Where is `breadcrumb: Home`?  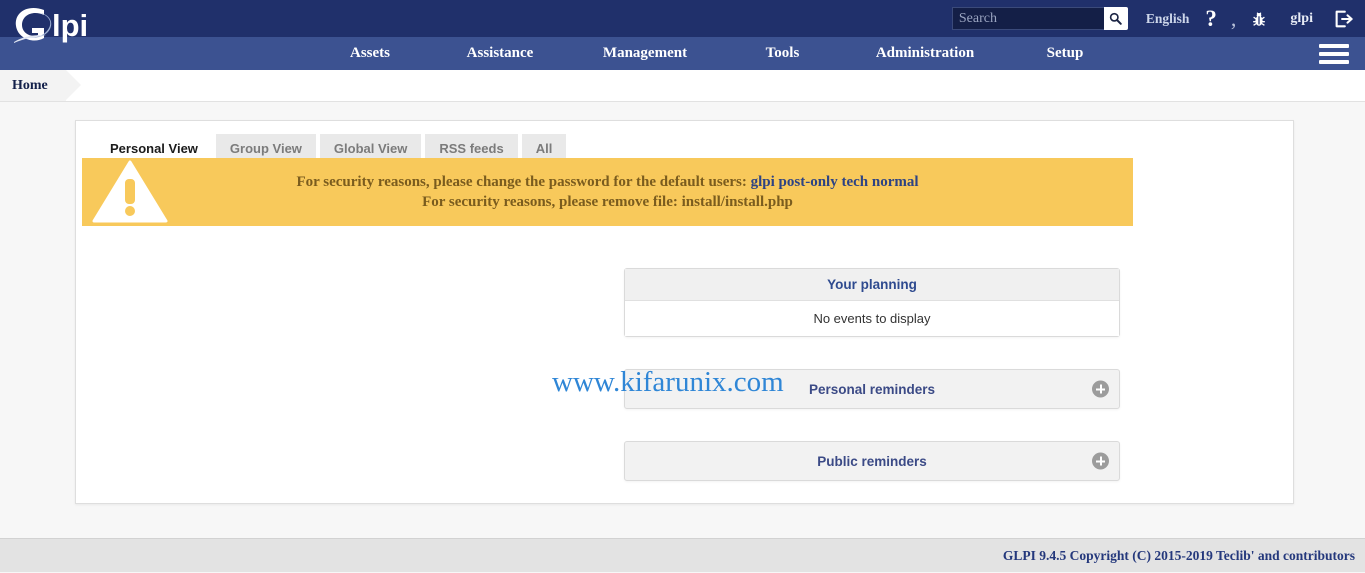
breadcrumb: Home is located at coordinates (682, 86).